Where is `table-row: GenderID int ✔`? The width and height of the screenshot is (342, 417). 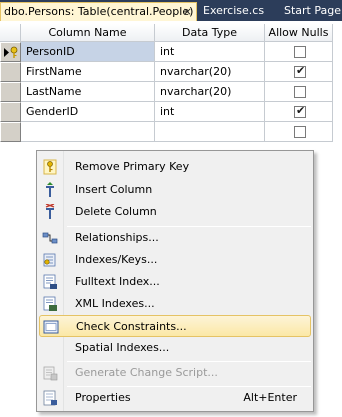 table-row: GenderID int ✔ is located at coordinates (166, 112).